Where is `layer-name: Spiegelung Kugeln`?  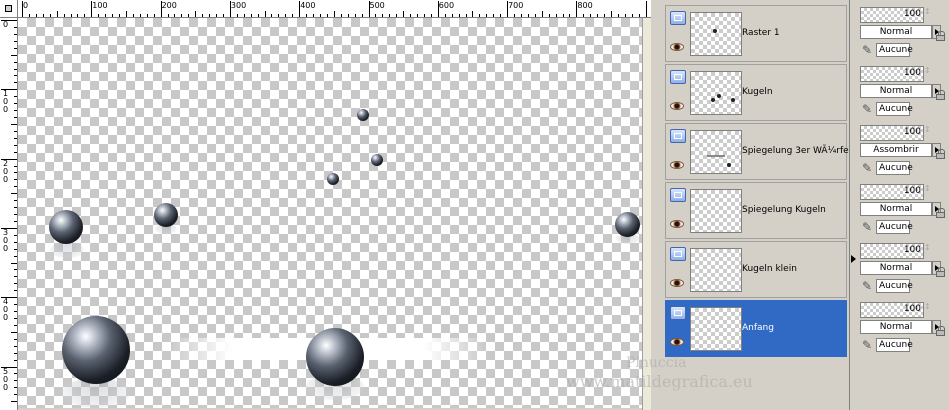
layer-name: Spiegelung Kugeln is located at coordinates (784, 210).